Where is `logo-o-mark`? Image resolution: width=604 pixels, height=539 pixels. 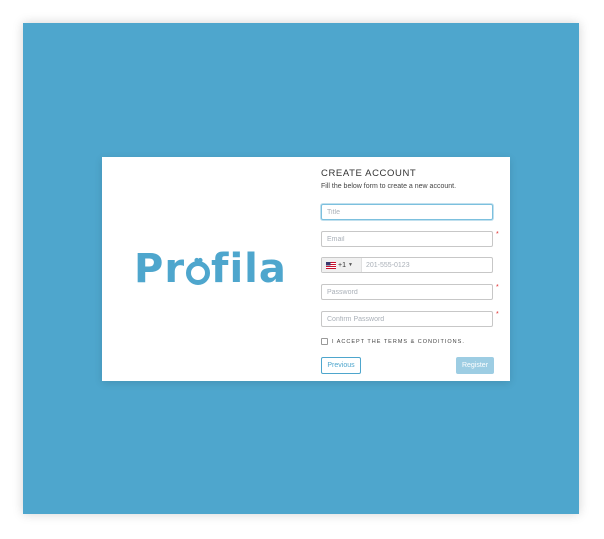
logo-o-mark is located at coordinates (198, 271).